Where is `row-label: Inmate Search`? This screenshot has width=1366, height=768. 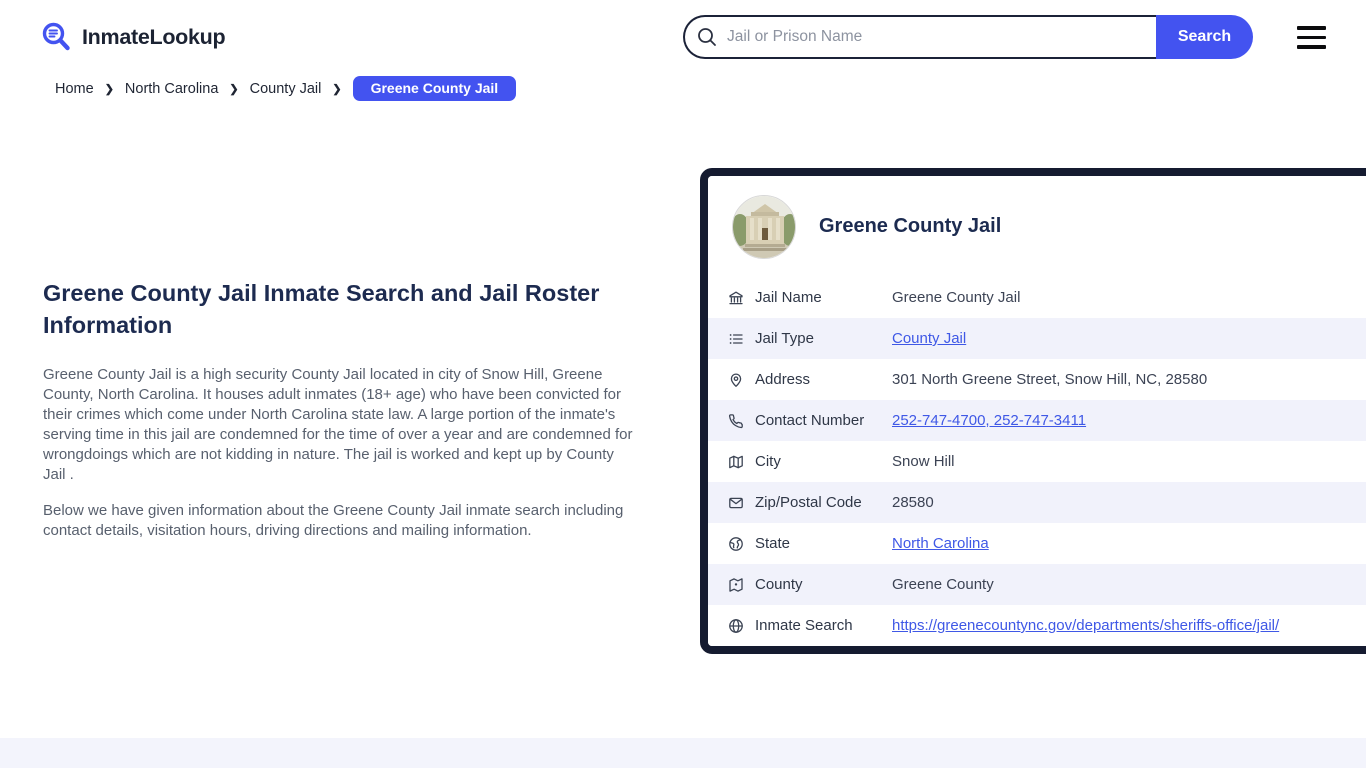 row-label: Inmate Search is located at coordinates (804, 625).